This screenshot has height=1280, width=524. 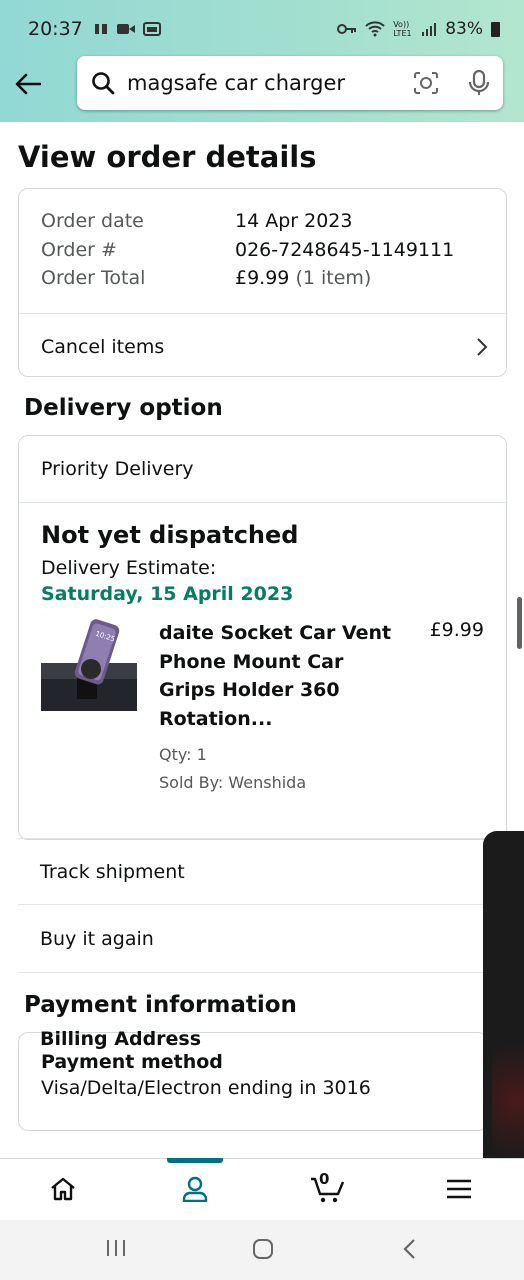 What do you see at coordinates (116, 1248) in the screenshot?
I see `recent-apps-icon` at bounding box center [116, 1248].